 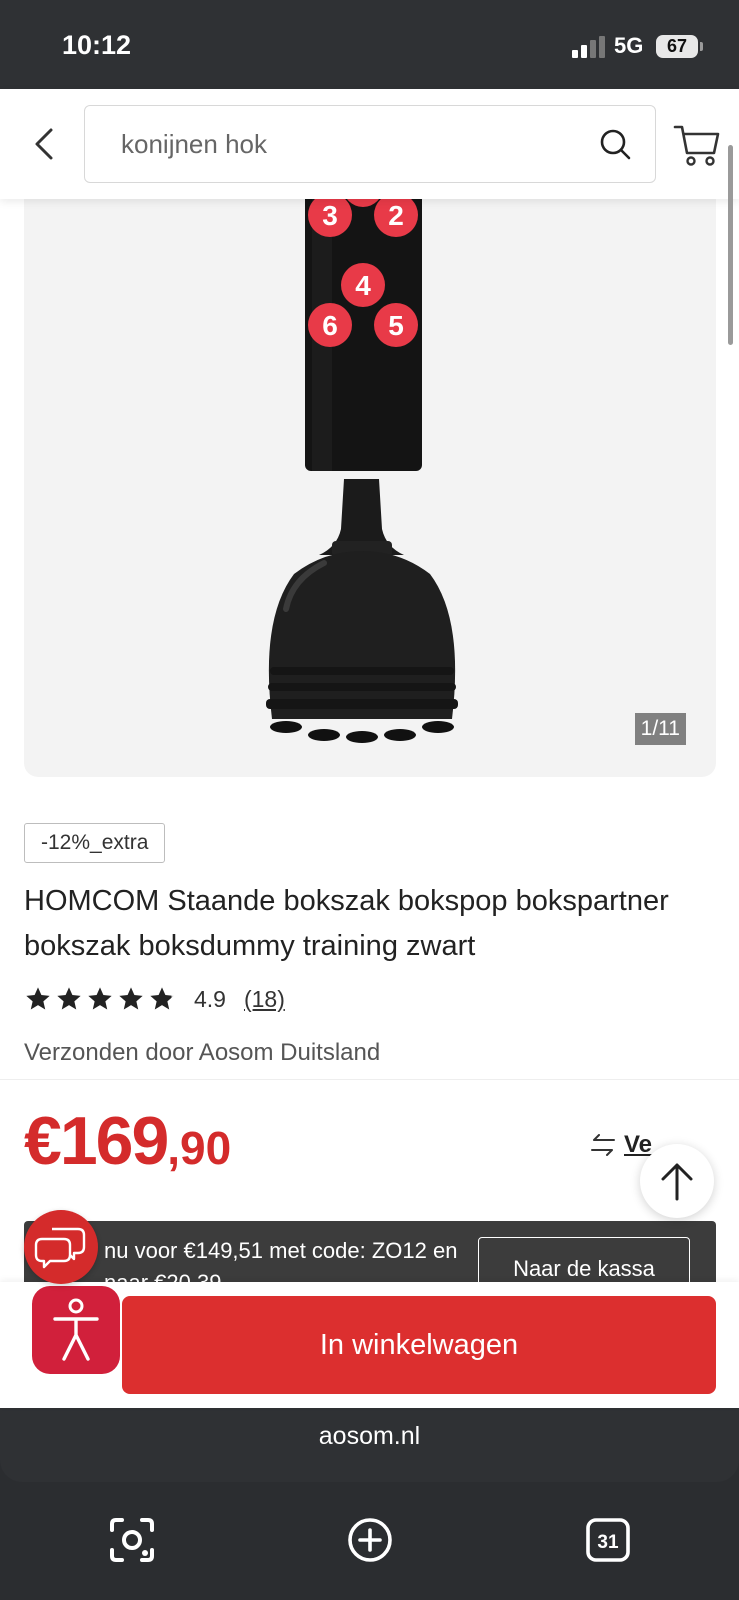 I want to click on status-bar: 10:12 5G 67, so click(x=369, y=44).